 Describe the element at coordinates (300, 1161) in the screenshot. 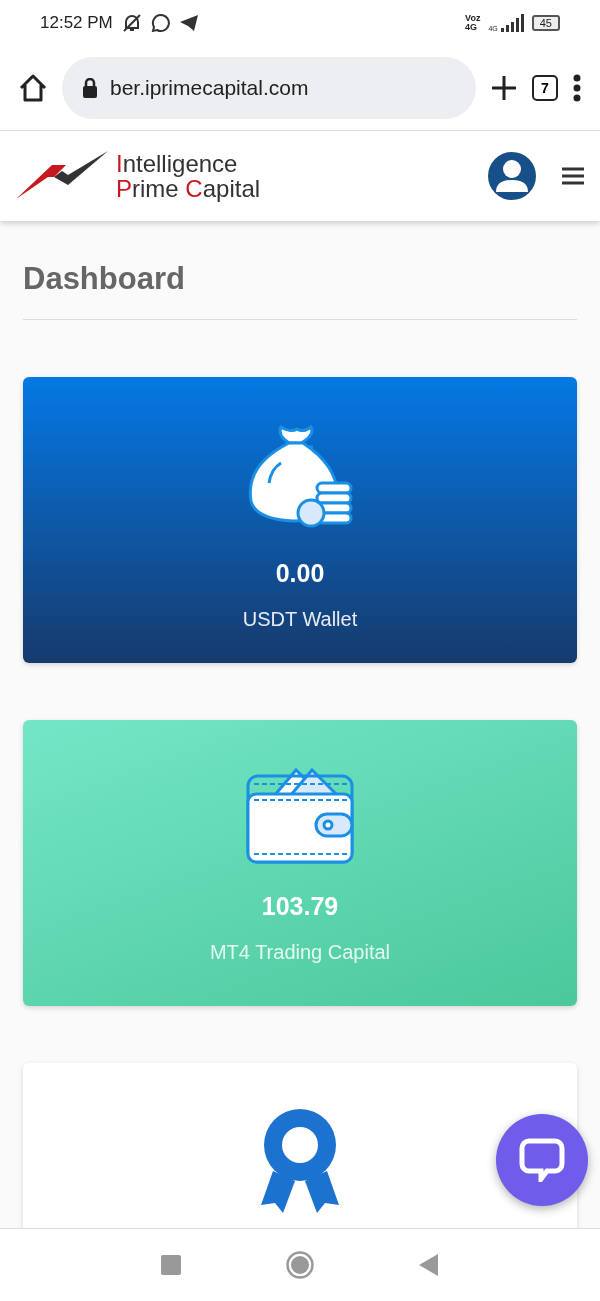

I see `award-ribbon-icon` at that location.